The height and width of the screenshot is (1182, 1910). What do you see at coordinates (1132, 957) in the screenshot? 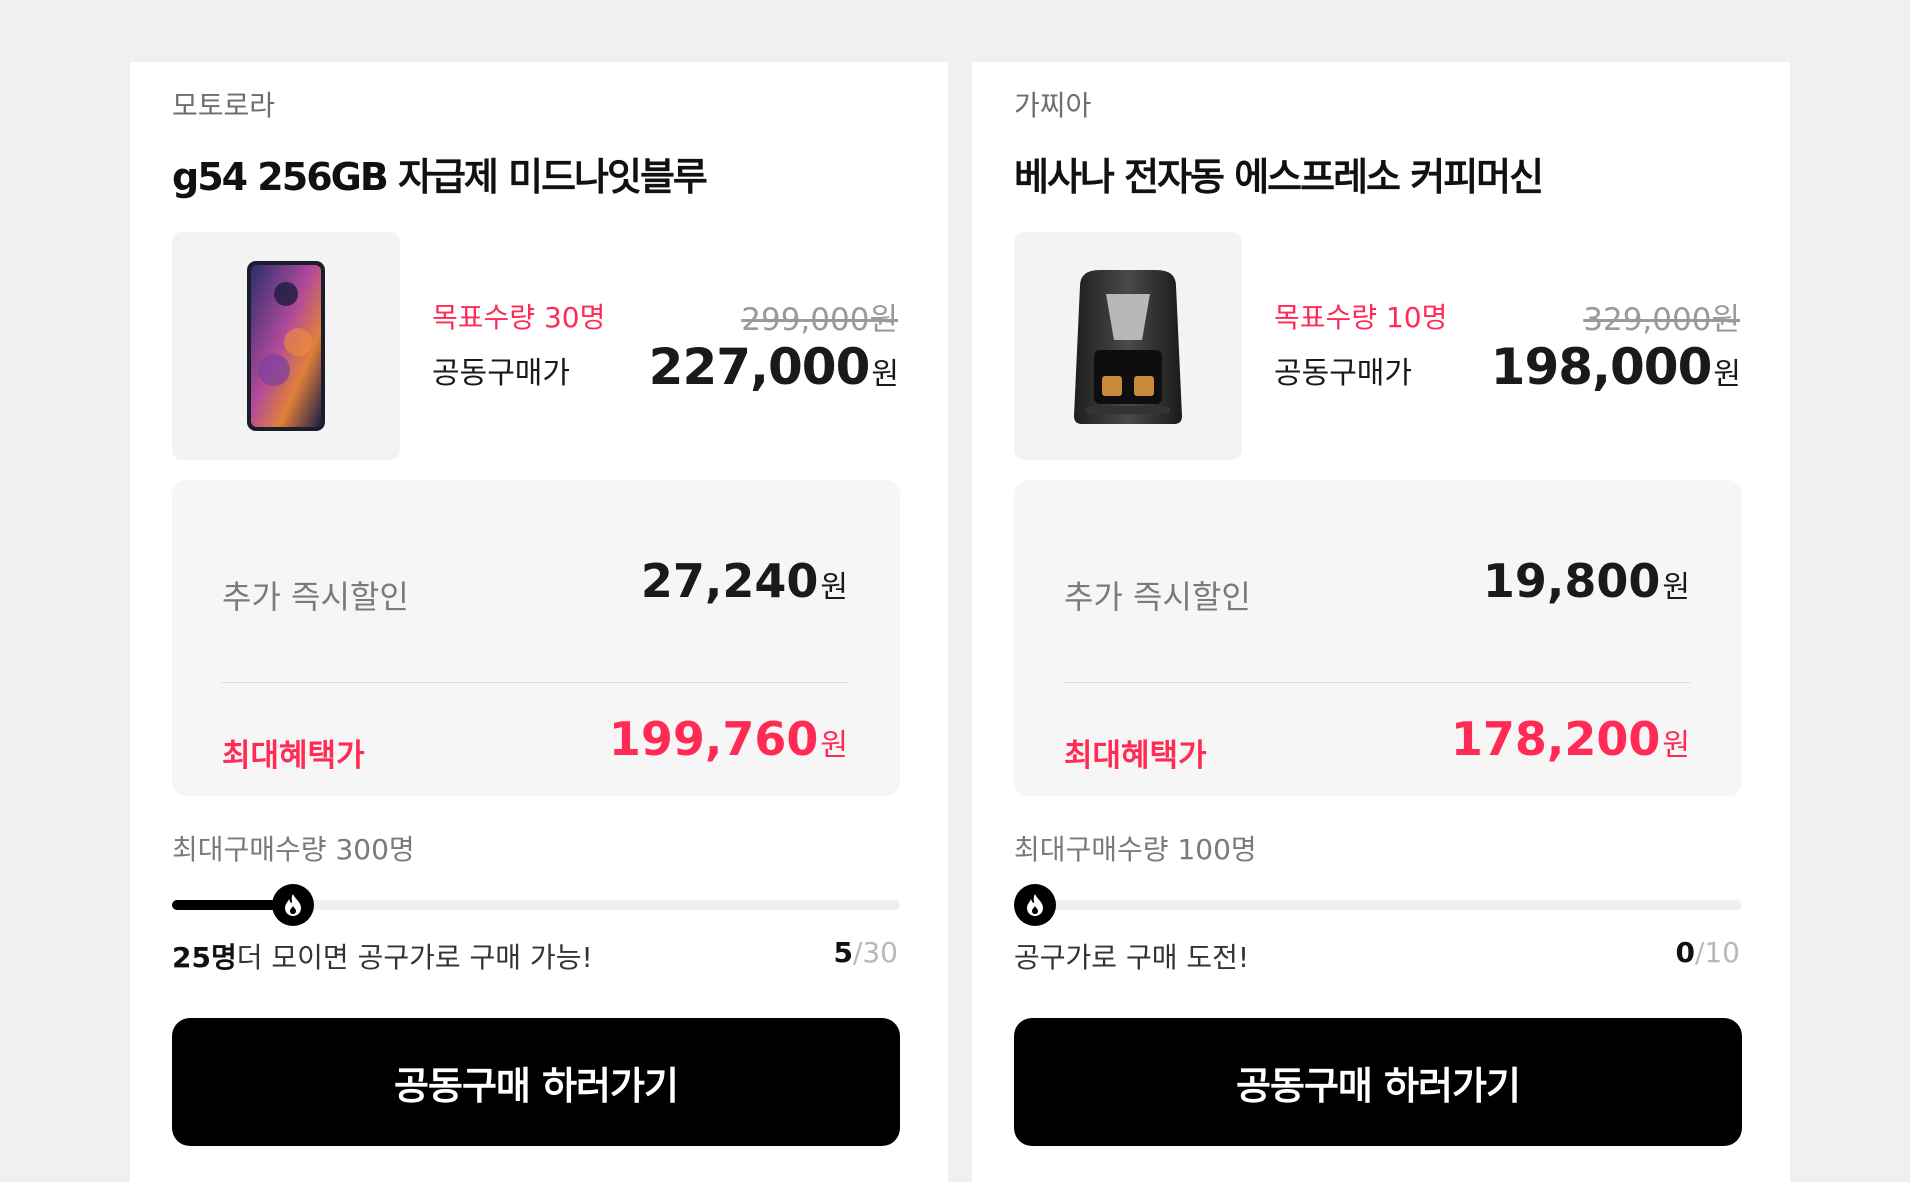
I see `progress-status: 공구가로 구매 도전!` at bounding box center [1132, 957].